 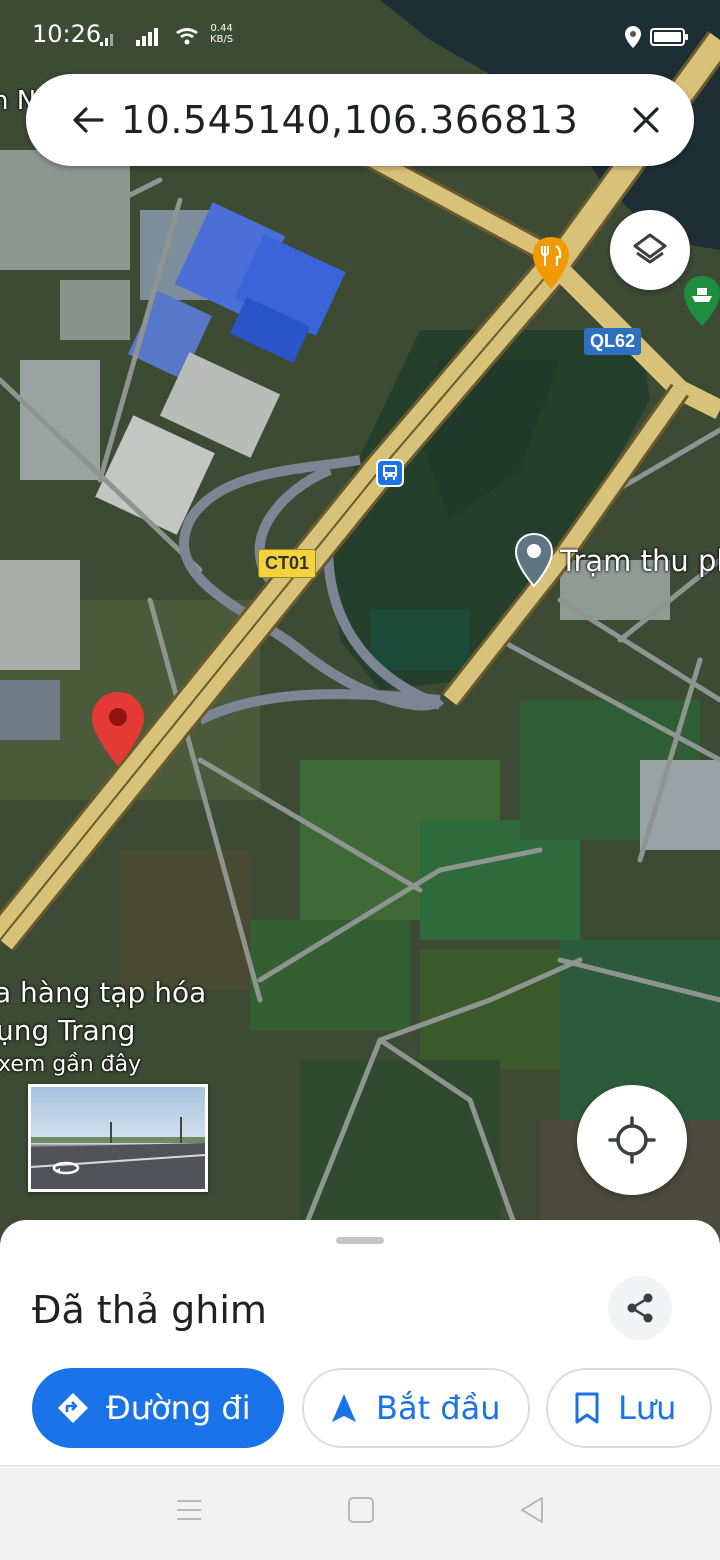 I want to click on network-speed-value: 0.44, so click(x=221, y=28).